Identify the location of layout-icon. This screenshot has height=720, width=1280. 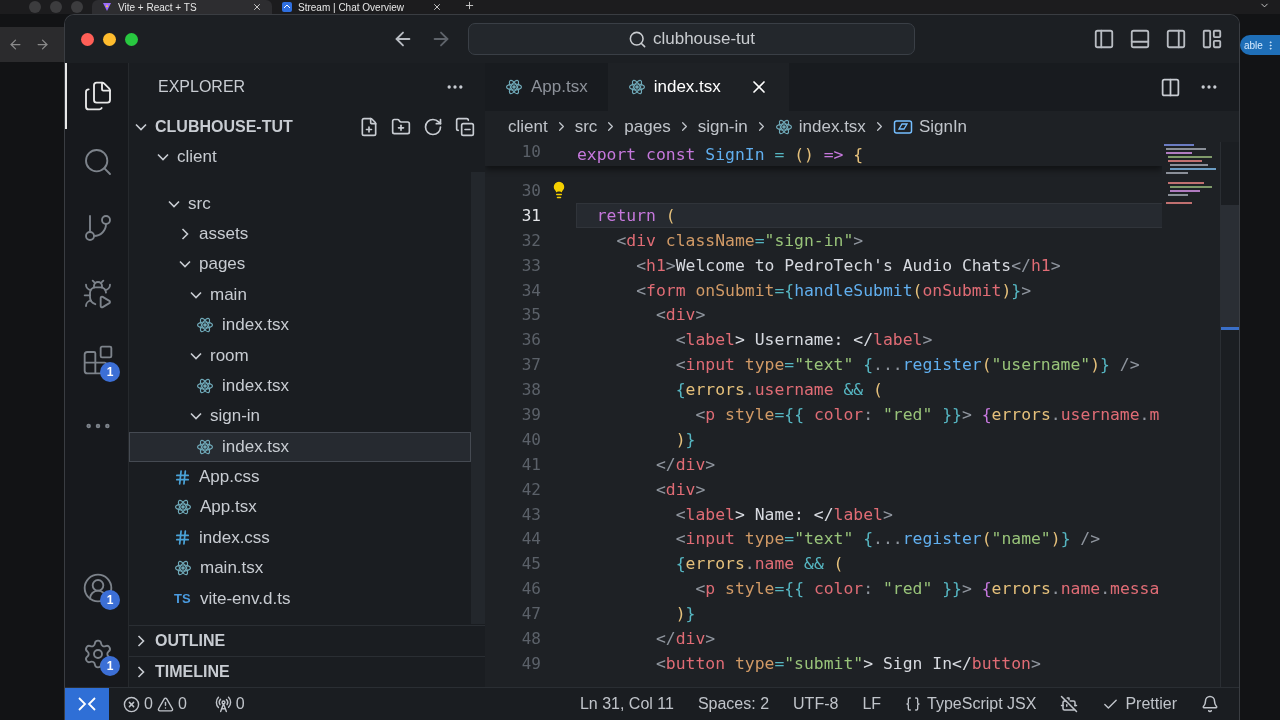
(1212, 39).